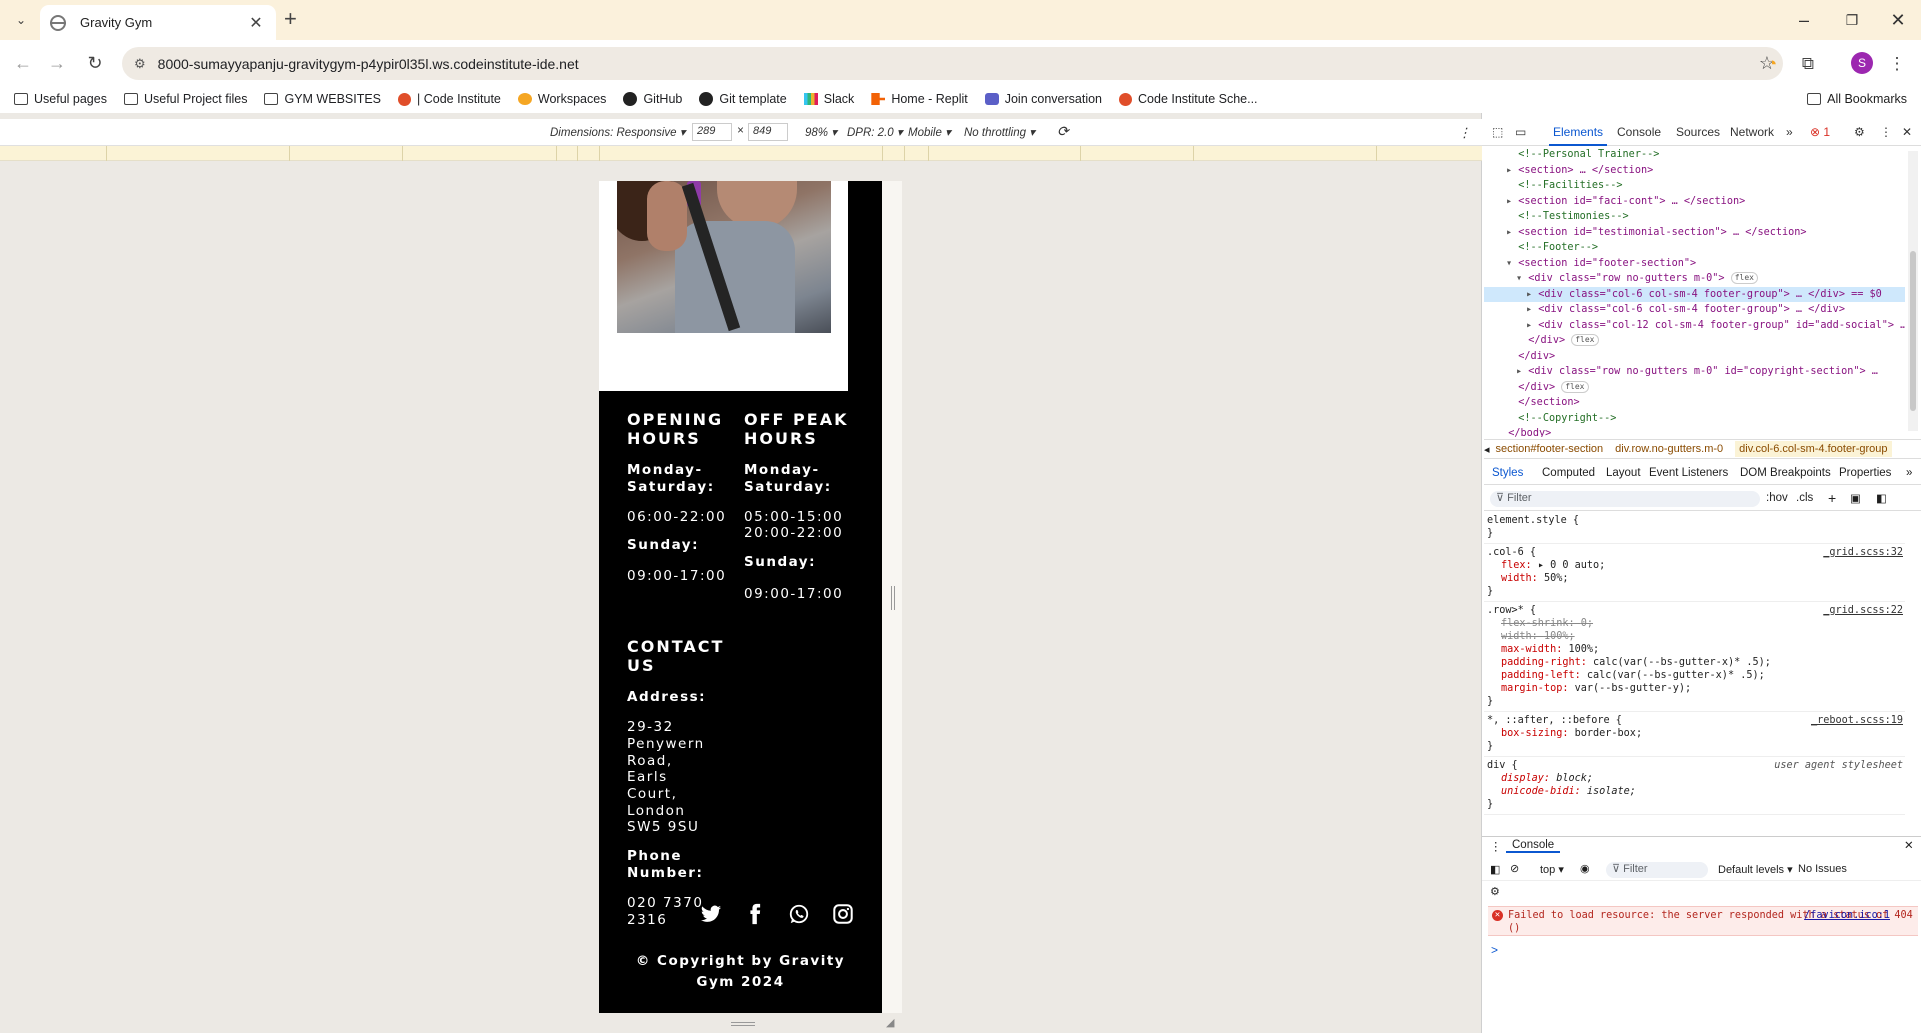 Image resolution: width=1921 pixels, height=1033 pixels. Describe the element at coordinates (1496, 846) in the screenshot. I see `drawer-menu-icon: ⋮` at that location.